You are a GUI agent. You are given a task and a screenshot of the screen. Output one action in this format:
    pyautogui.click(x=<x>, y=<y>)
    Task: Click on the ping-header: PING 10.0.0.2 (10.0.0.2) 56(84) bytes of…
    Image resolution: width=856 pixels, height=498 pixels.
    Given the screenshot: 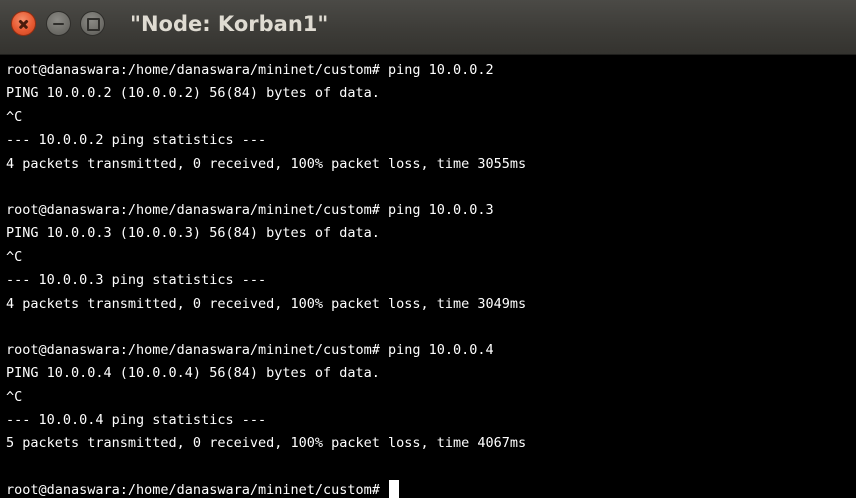 What is the action you would take?
    pyautogui.click(x=193, y=93)
    